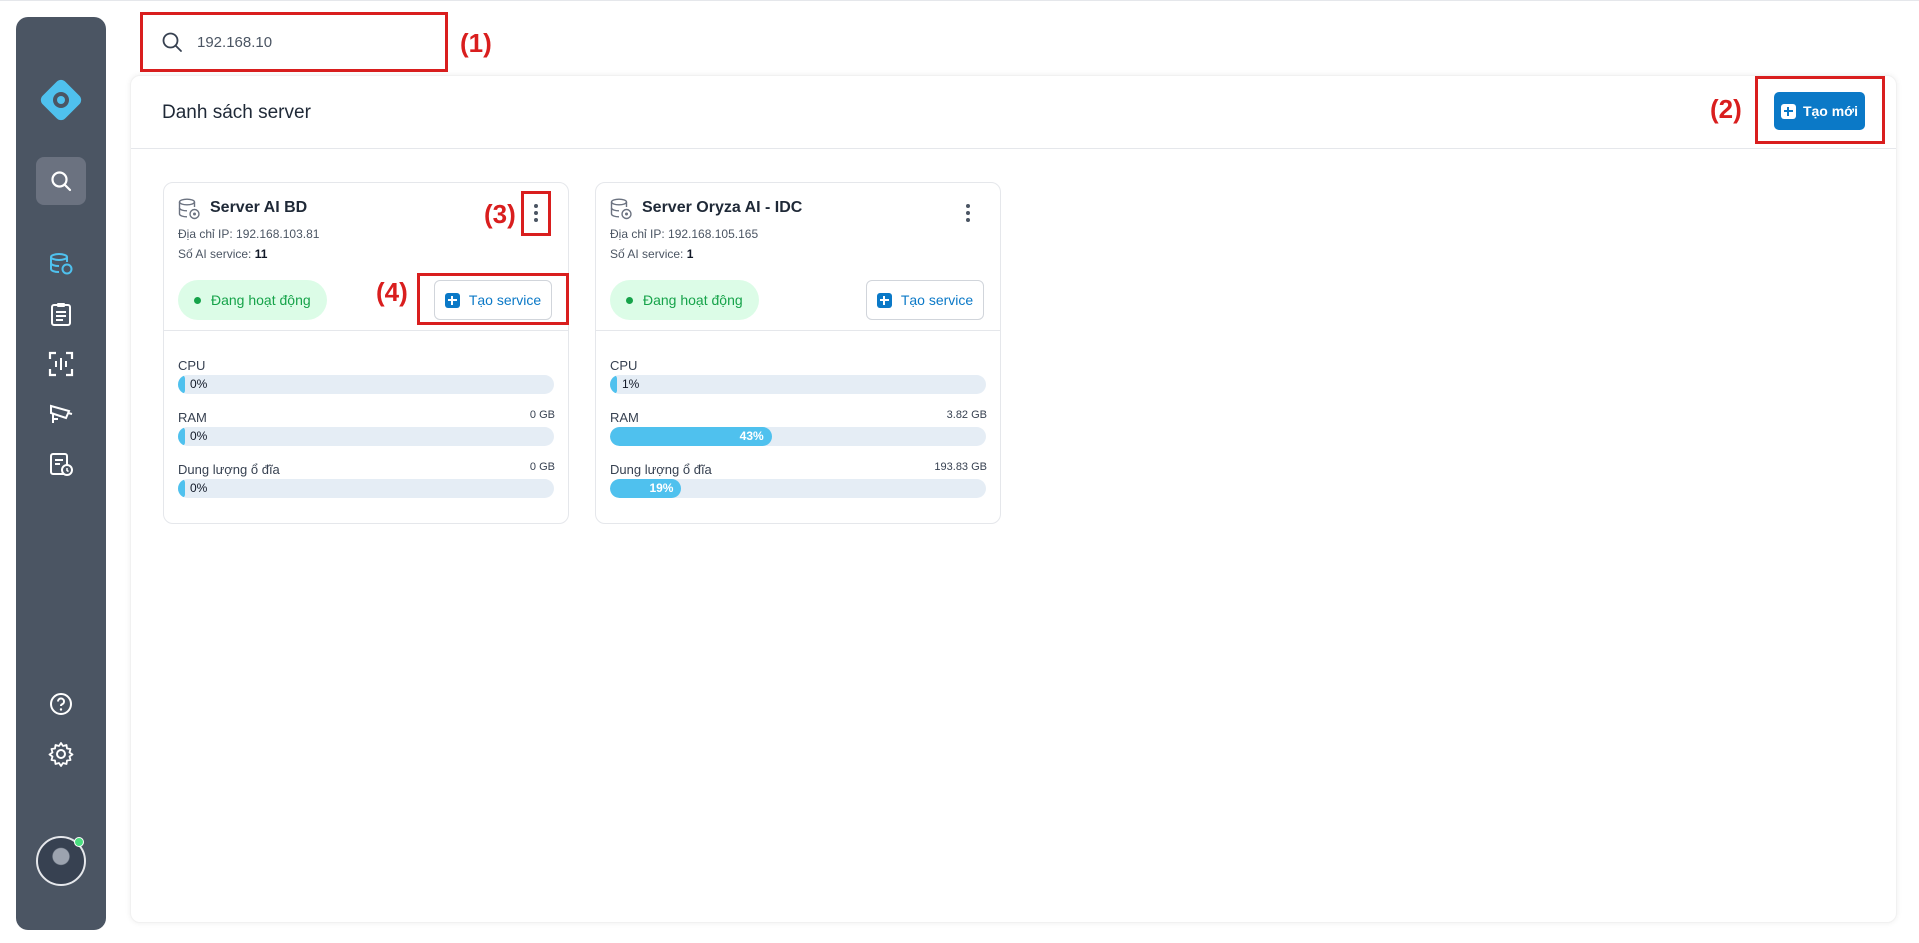 Image resolution: width=1919 pixels, height=943 pixels. What do you see at coordinates (236, 112) in the screenshot?
I see `page-title: Danh sách server` at bounding box center [236, 112].